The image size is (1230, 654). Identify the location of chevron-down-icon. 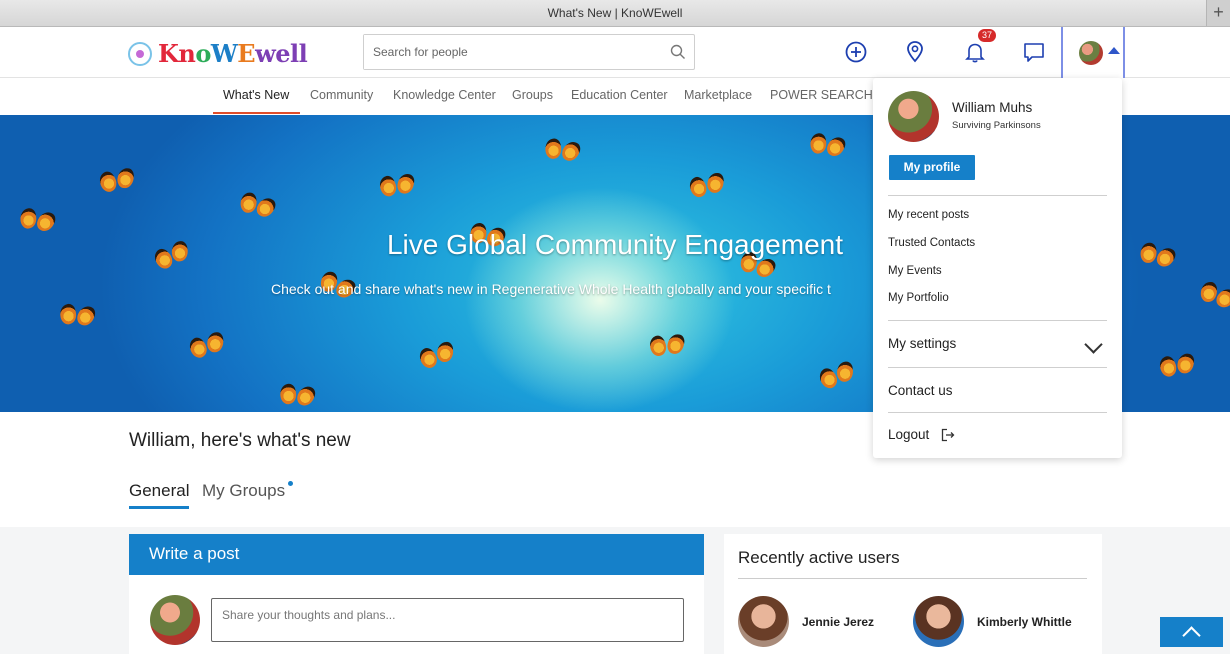
(1093, 344).